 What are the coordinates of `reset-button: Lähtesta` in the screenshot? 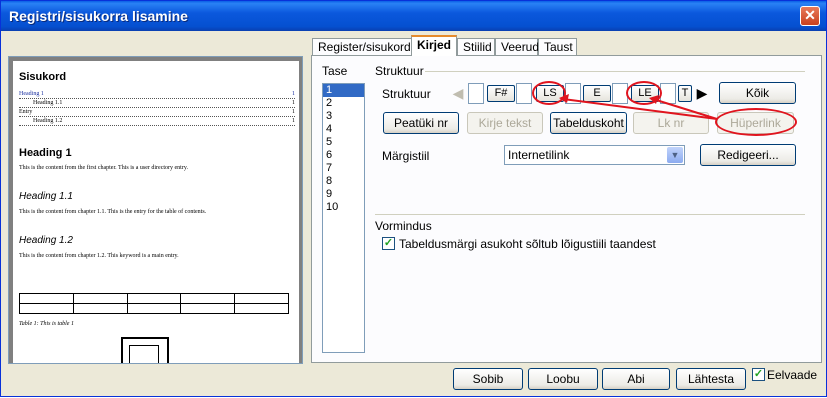 It's located at (711, 379).